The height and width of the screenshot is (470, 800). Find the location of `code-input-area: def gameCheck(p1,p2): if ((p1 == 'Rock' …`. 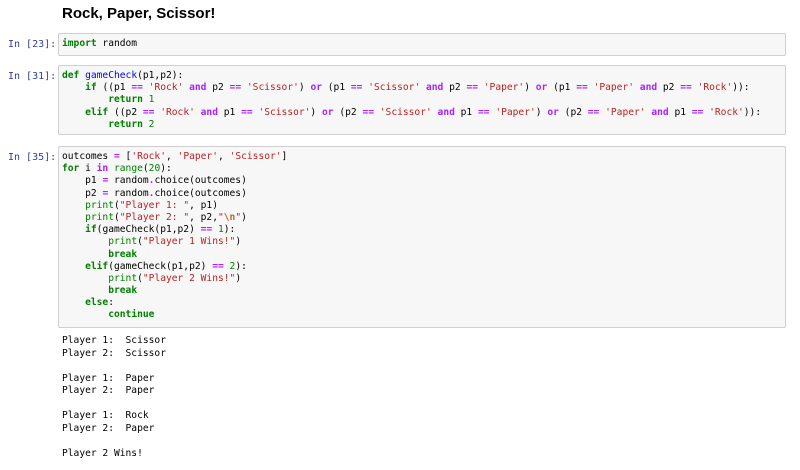

code-input-area: def gameCheck(p1,p2): if ((p1 == 'Rock' … is located at coordinates (422, 100).